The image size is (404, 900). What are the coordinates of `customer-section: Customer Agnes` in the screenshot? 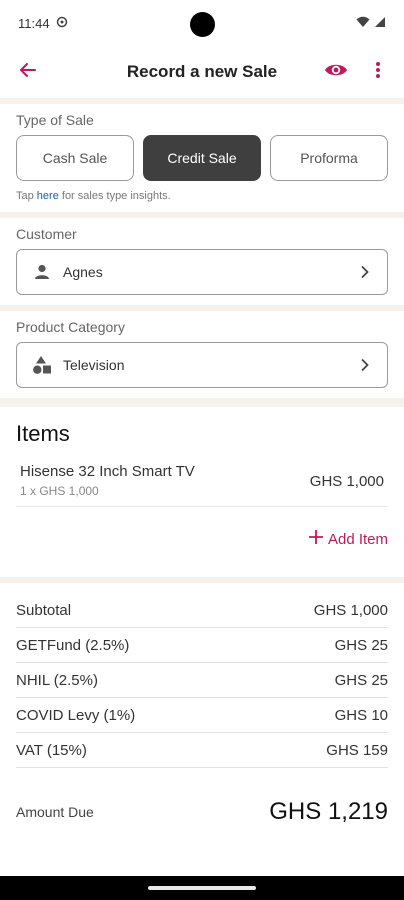 It's located at (202, 261).